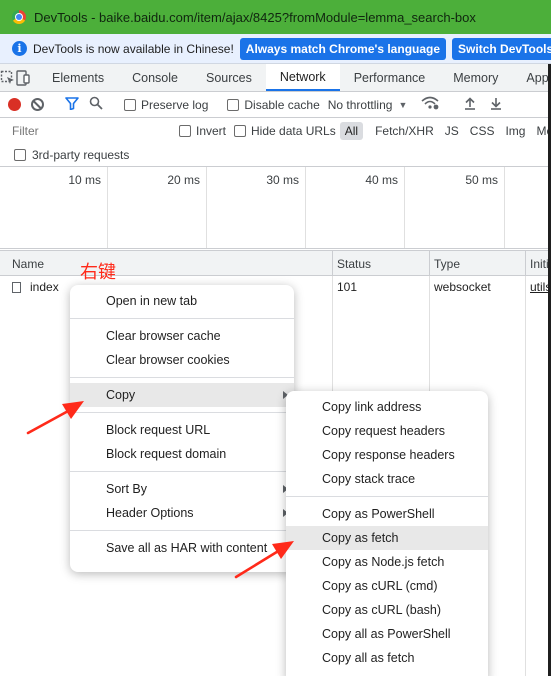 Image resolution: width=551 pixels, height=676 pixels. What do you see at coordinates (525, 487) in the screenshot?
I see `column-divider` at bounding box center [525, 487].